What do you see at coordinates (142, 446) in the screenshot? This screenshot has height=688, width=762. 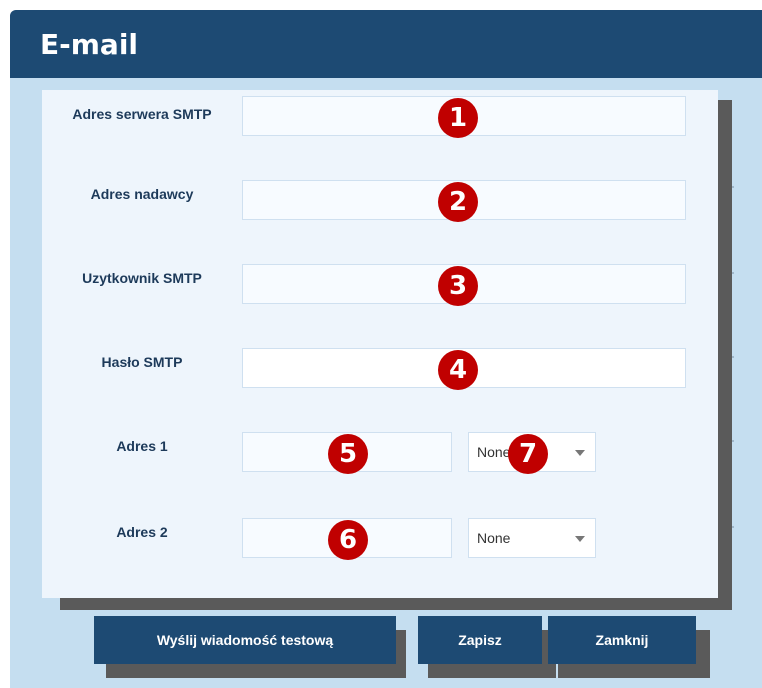 I see `address1-label: Adres 1` at bounding box center [142, 446].